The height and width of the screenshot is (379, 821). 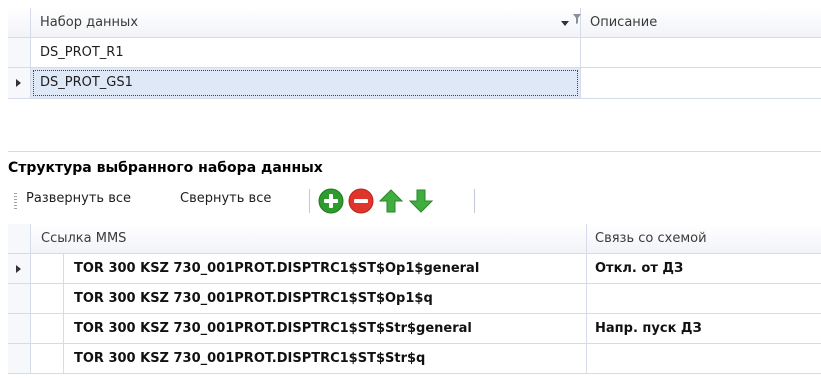 I want to click on column-header-mms-link: Ссылка MMS, so click(x=309, y=238).